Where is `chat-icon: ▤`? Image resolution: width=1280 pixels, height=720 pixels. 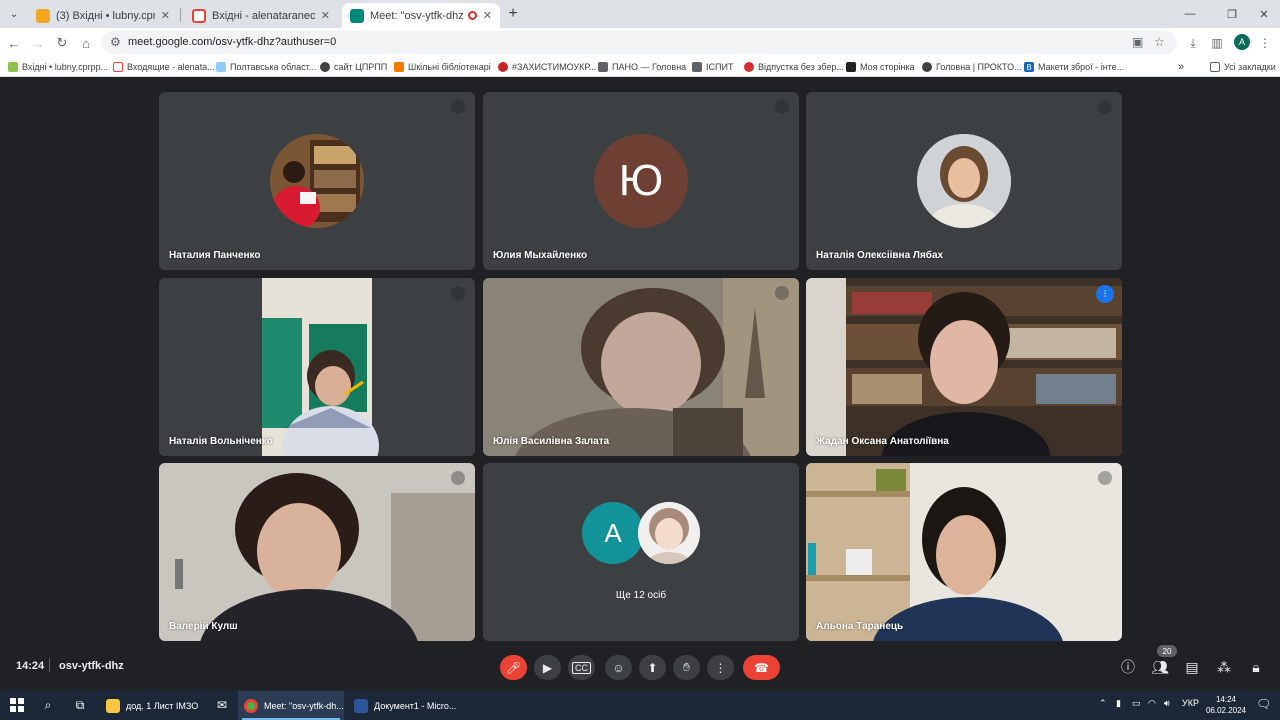
chat-icon: ▤ is located at coordinates (1192, 667).